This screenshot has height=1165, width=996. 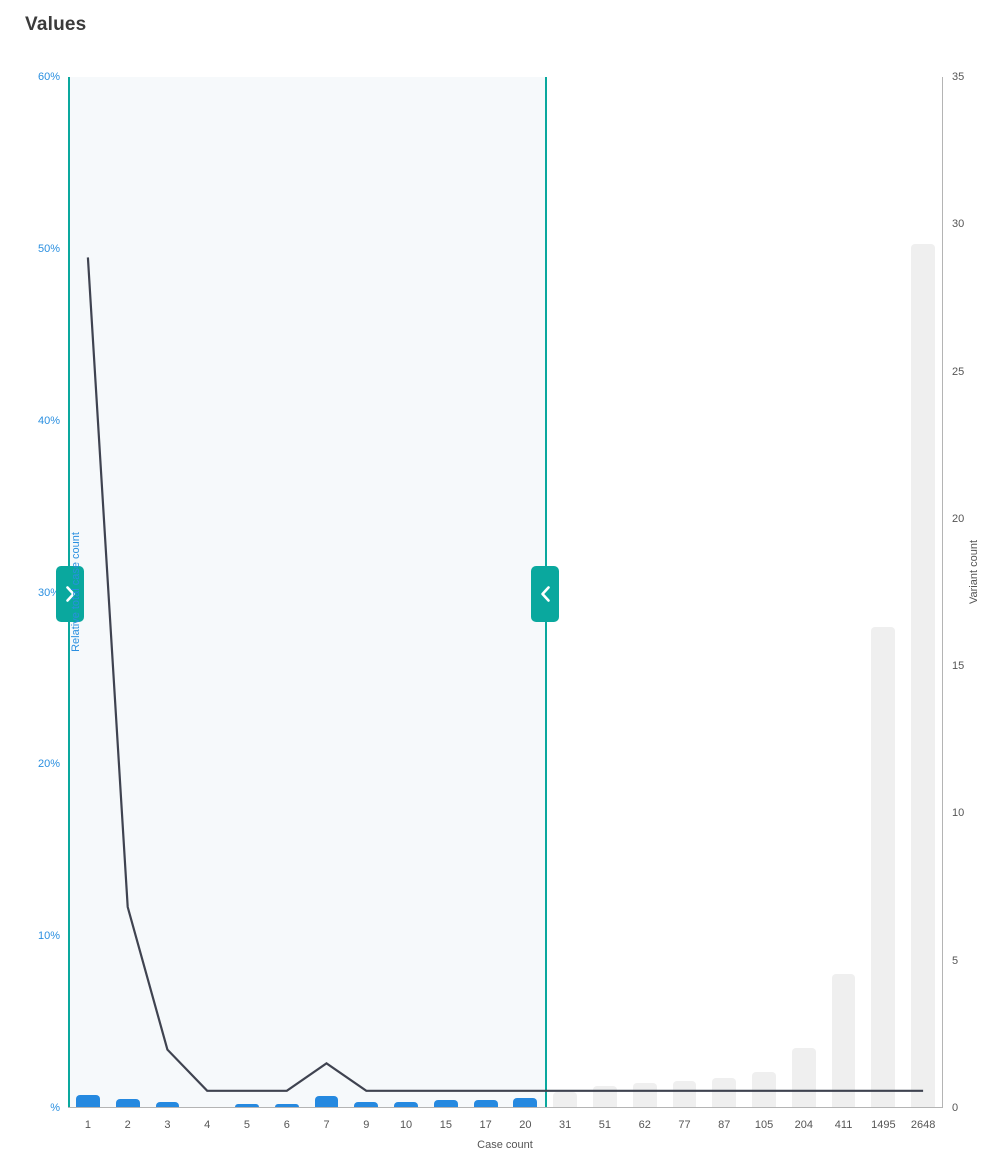 I want to click on left-axis-tick-label: 20%, so click(x=48, y=764).